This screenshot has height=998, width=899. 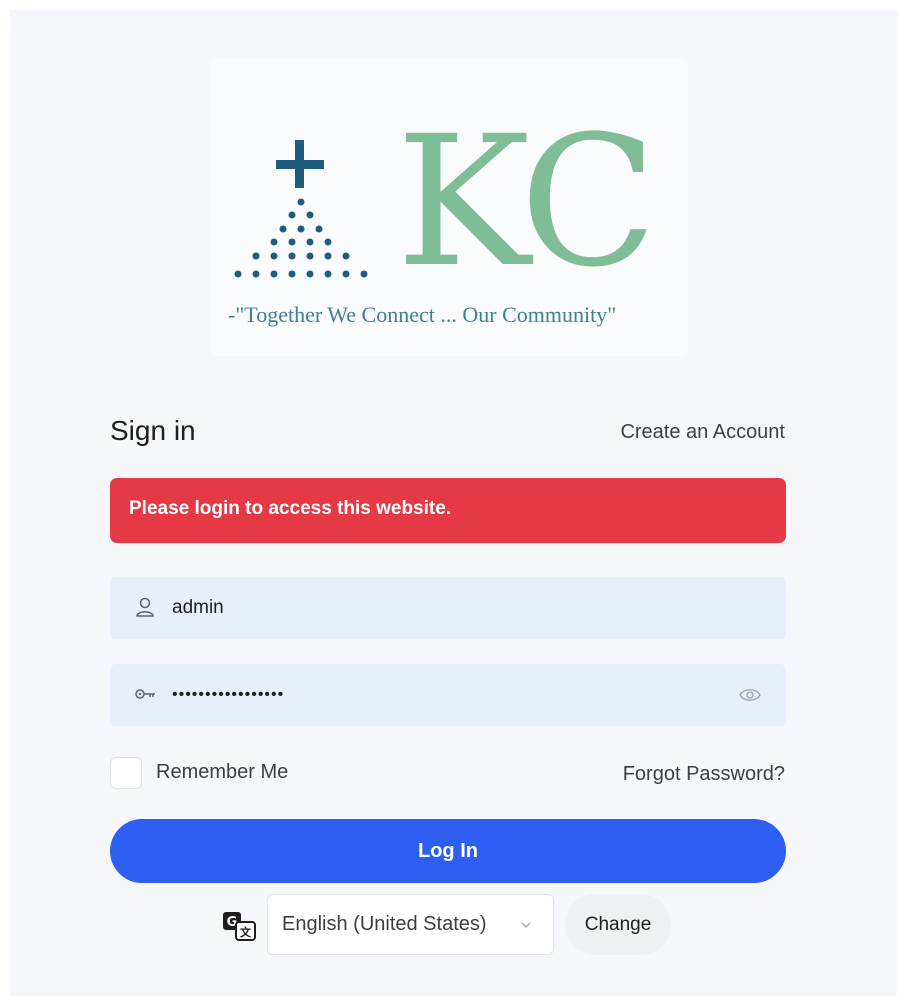 I want to click on logo-dots-icon, so click(x=301, y=238).